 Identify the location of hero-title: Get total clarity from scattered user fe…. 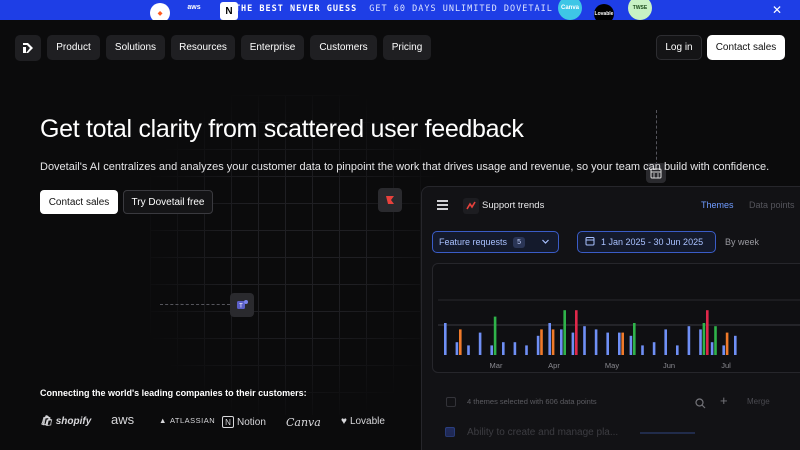
(282, 129).